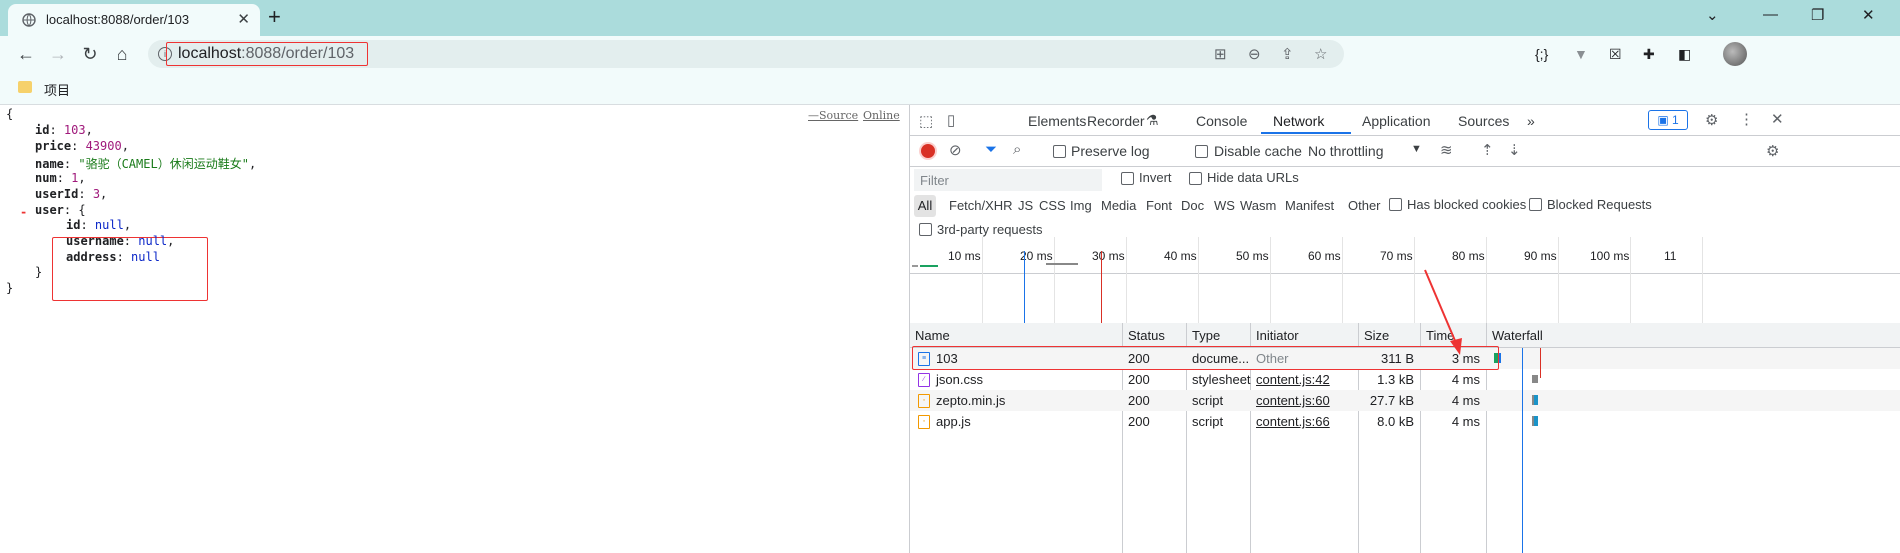 The image size is (1900, 553). I want to click on avatar, so click(1735, 54).